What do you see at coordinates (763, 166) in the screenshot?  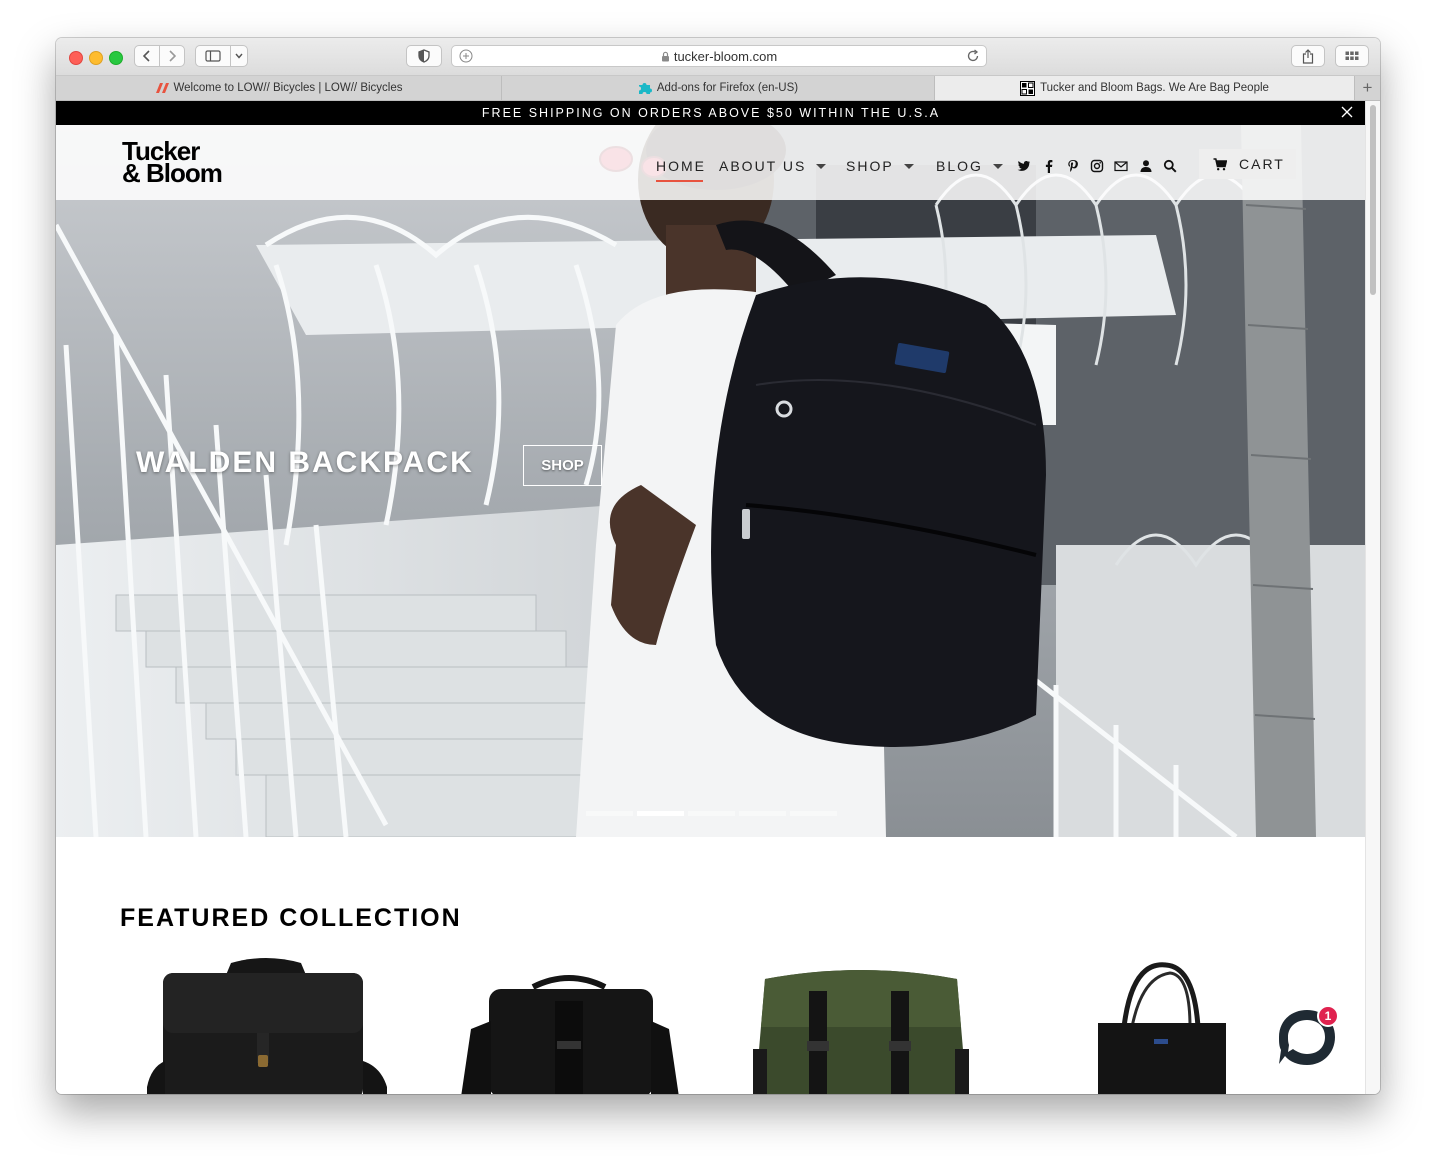 I see `nav-about-label: ABOUT US` at bounding box center [763, 166].